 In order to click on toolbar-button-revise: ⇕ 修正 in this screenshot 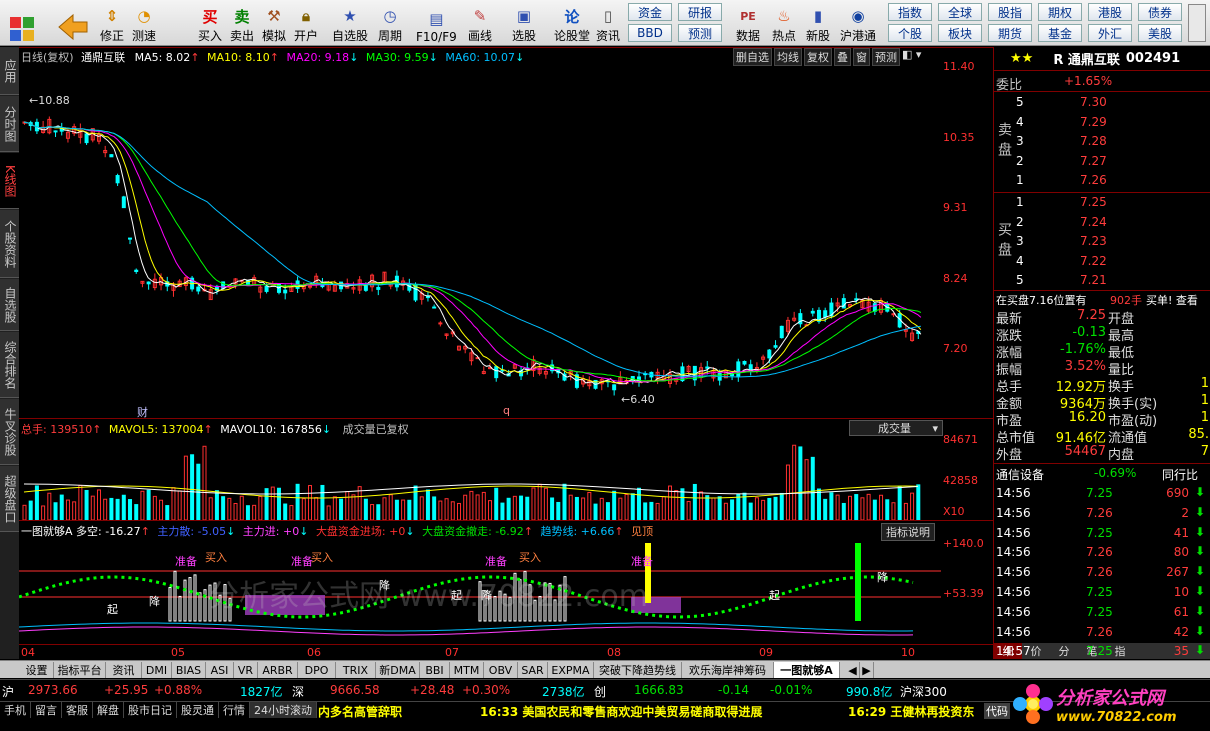, I will do `click(112, 23)`.